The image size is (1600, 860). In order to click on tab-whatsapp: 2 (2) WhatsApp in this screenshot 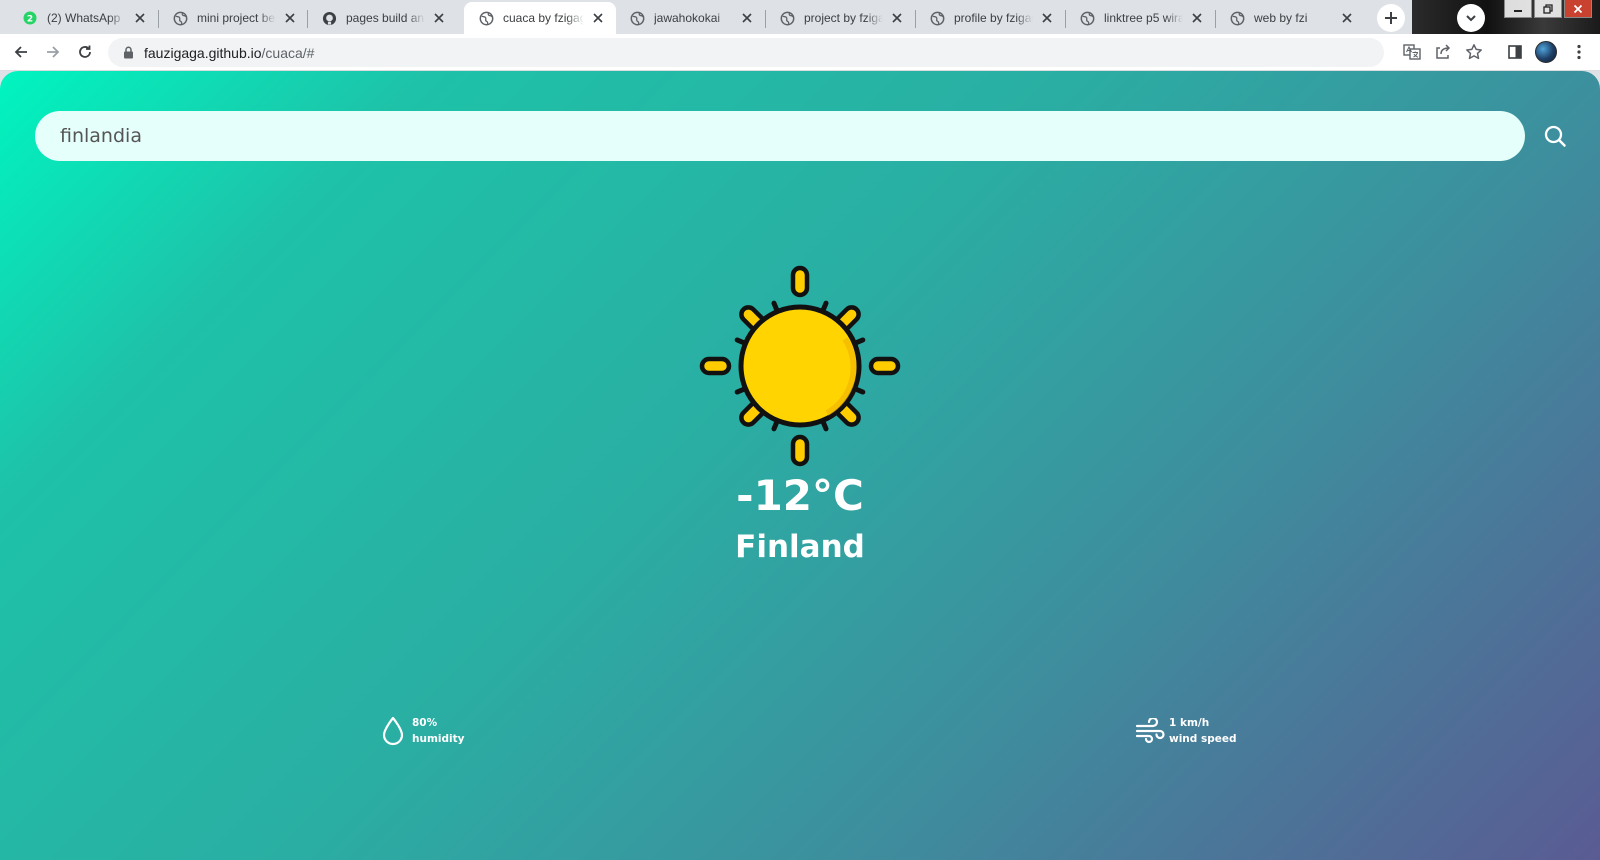, I will do `click(83, 18)`.